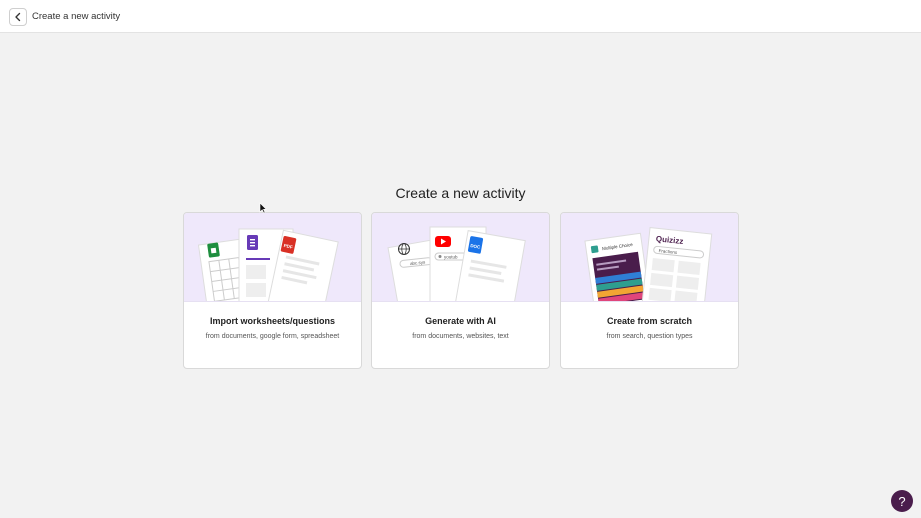 Image resolution: width=921 pixels, height=518 pixels. Describe the element at coordinates (460, 193) in the screenshot. I see `main-heading: Create a new activity` at that location.